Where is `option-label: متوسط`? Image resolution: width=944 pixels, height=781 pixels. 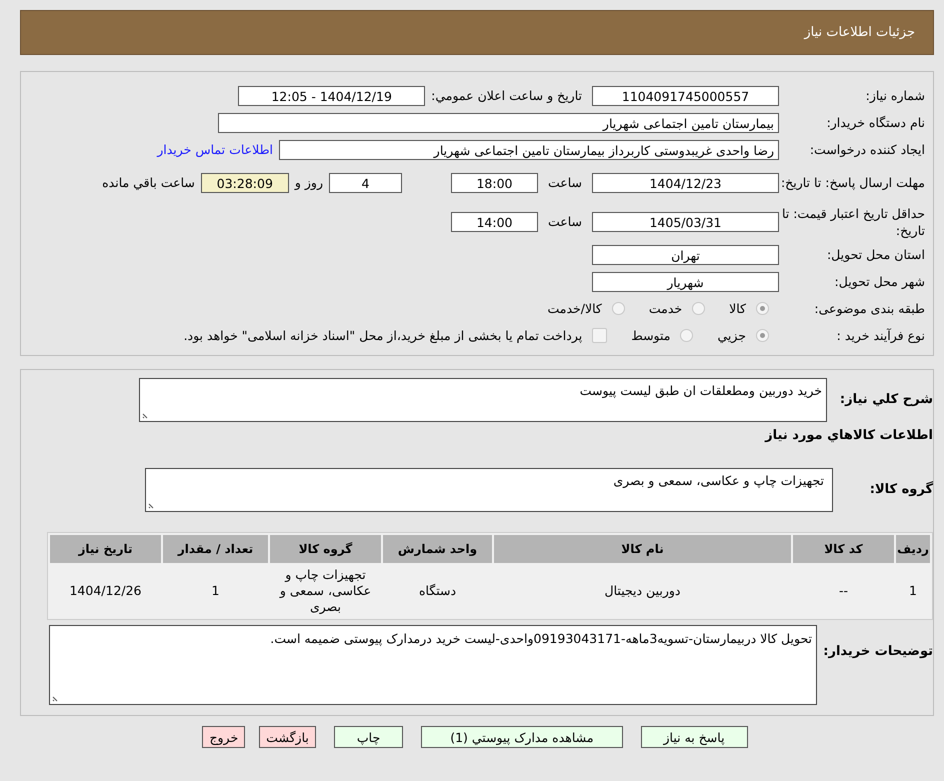
option-label: متوسط is located at coordinates (650, 335).